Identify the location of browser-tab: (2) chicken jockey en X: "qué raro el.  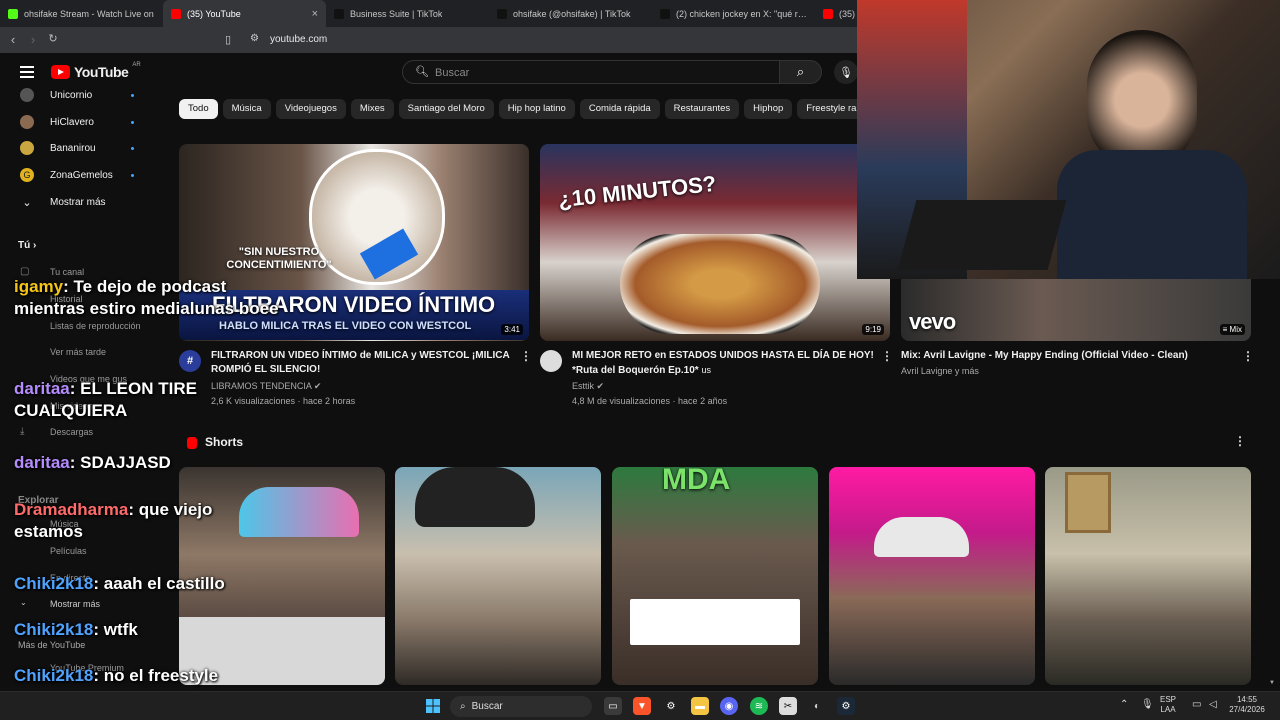
(733, 13).